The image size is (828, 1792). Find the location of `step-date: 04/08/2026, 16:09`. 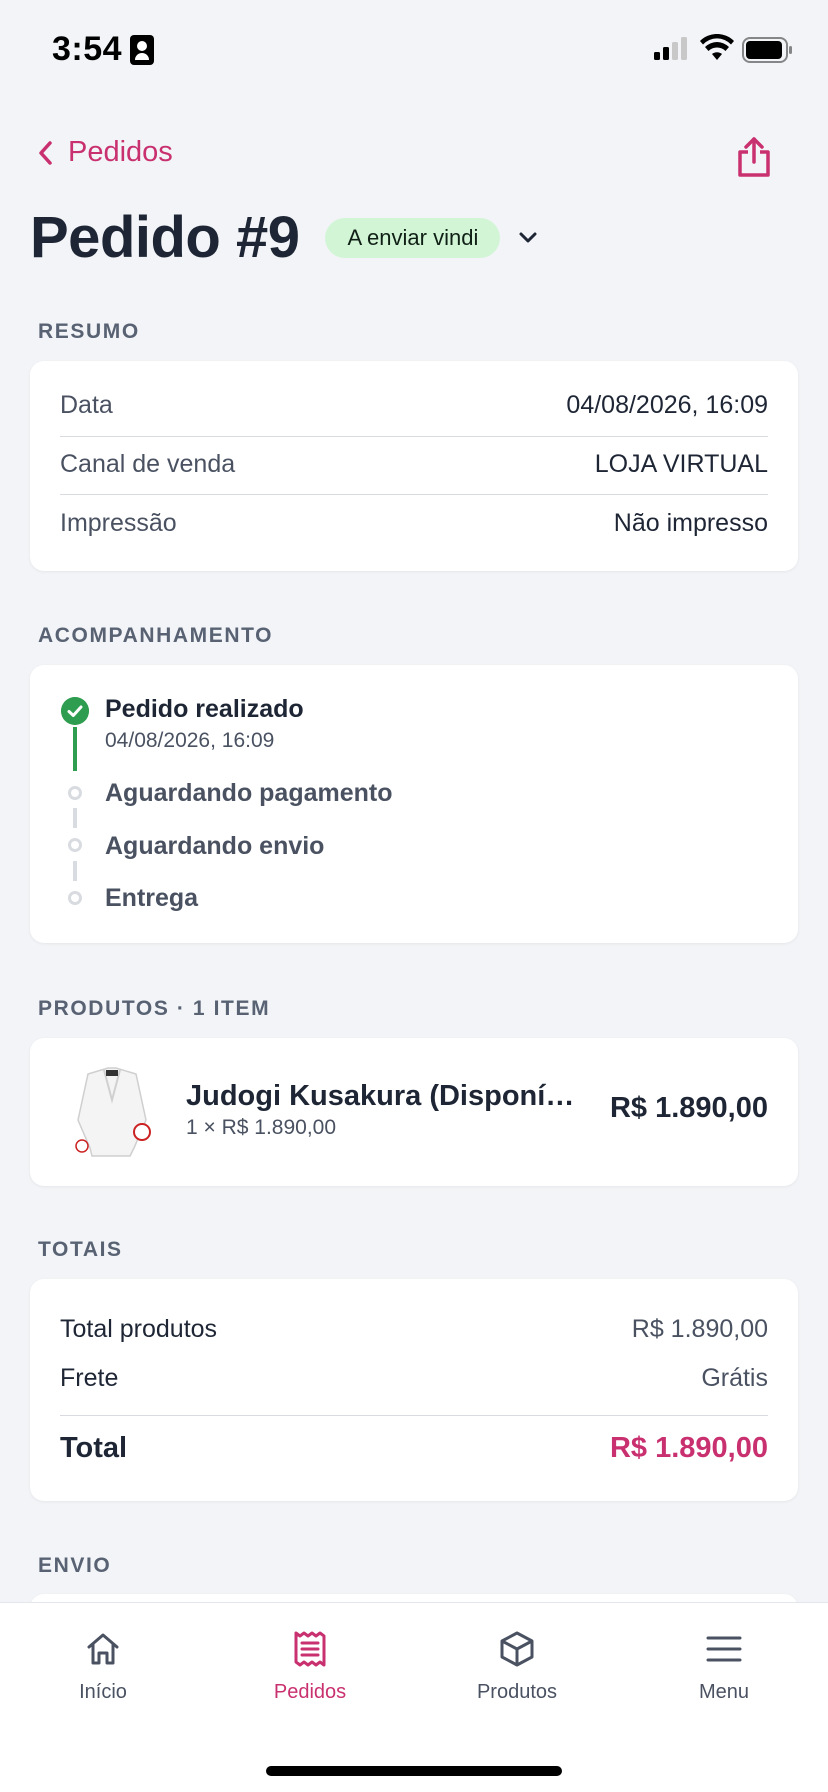

step-date: 04/08/2026, 16:09 is located at coordinates (190, 740).